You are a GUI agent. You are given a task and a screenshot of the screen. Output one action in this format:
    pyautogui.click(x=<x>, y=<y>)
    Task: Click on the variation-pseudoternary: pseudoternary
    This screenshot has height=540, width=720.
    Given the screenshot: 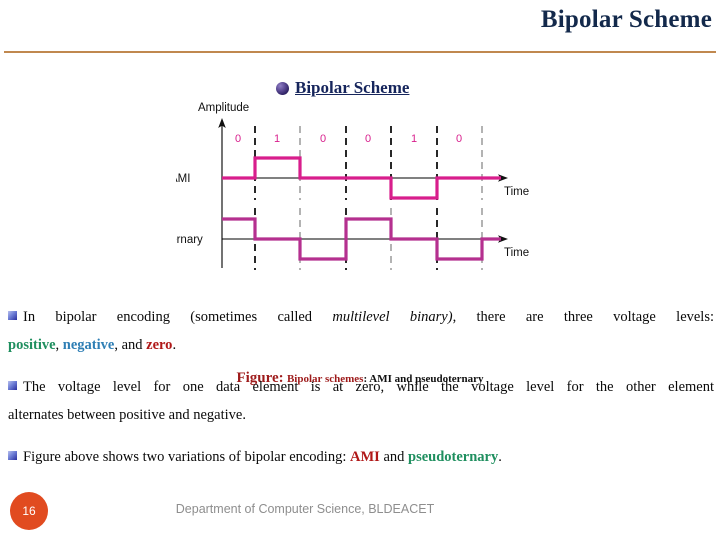 What is the action you would take?
    pyautogui.click(x=453, y=457)
    